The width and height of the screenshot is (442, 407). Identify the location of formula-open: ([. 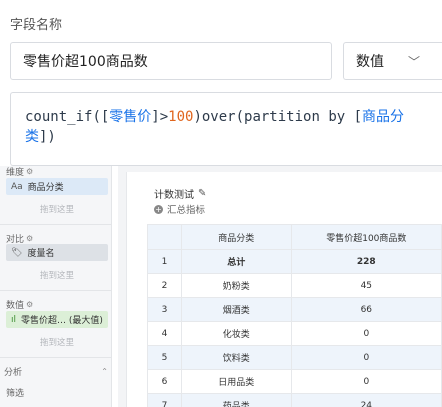
(101, 117).